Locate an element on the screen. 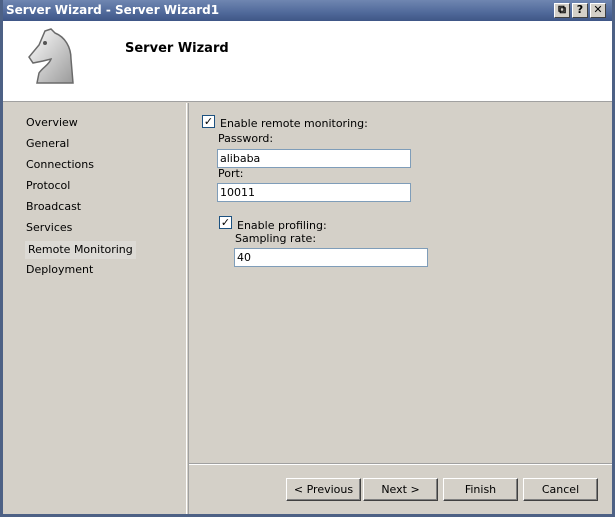  nav-item-services: Services is located at coordinates (49, 228).